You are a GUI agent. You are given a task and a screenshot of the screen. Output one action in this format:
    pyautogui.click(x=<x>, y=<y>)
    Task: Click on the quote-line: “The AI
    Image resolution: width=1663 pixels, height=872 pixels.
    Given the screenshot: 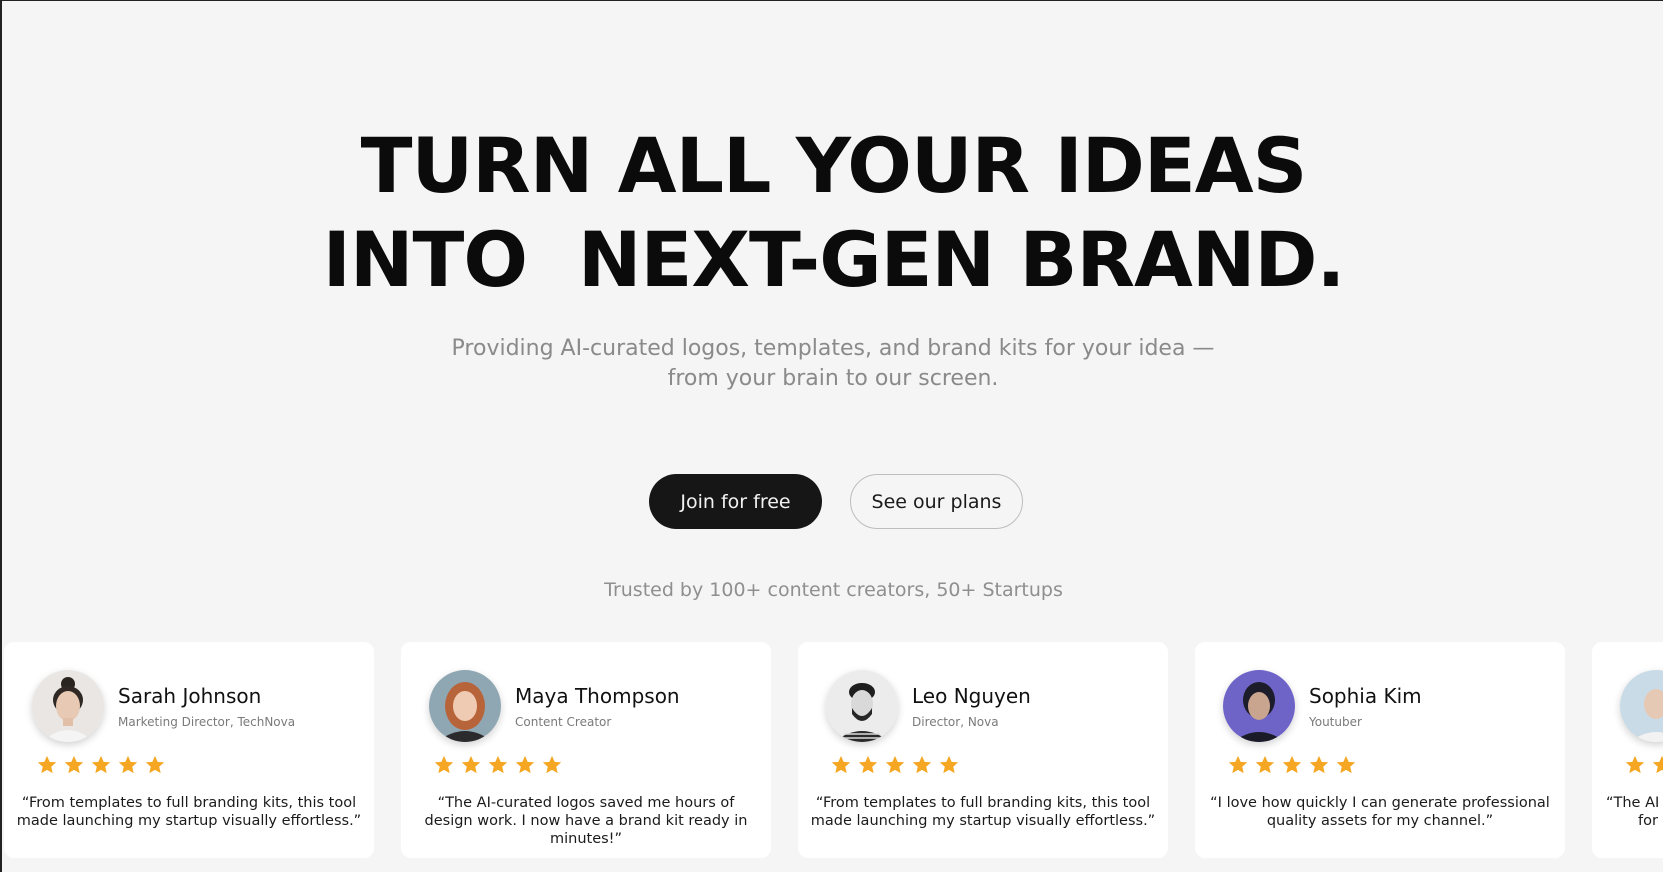 What is the action you would take?
    pyautogui.click(x=1633, y=803)
    